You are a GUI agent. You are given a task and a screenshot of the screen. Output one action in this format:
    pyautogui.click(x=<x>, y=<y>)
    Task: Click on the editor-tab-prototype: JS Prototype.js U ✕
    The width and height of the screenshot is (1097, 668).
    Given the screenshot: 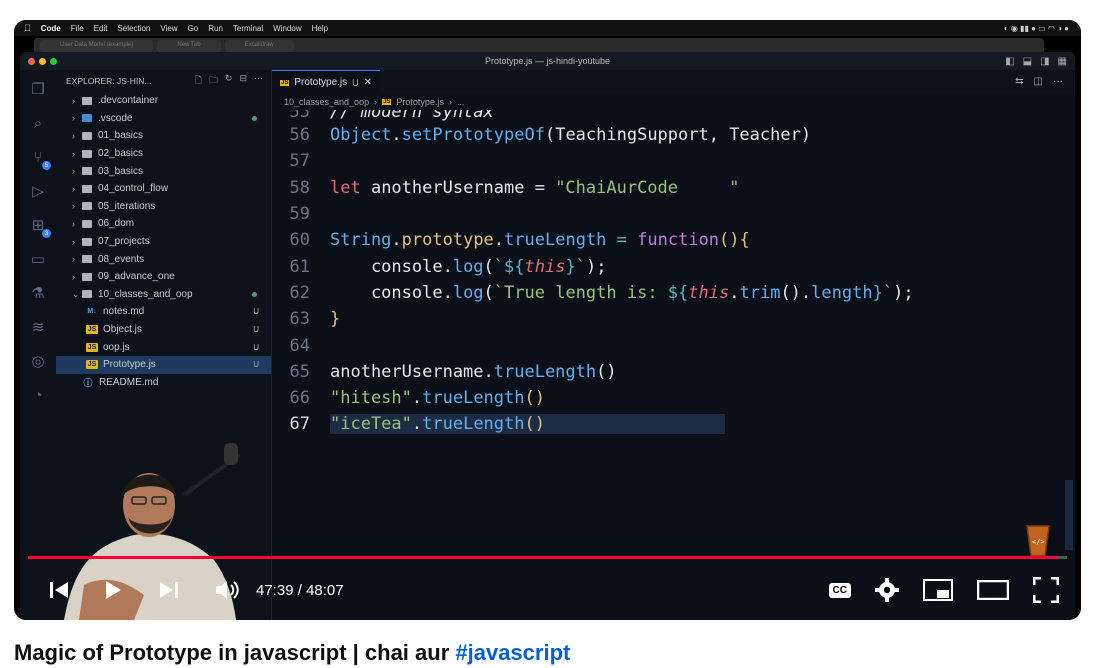 What is the action you would take?
    pyautogui.click(x=326, y=82)
    